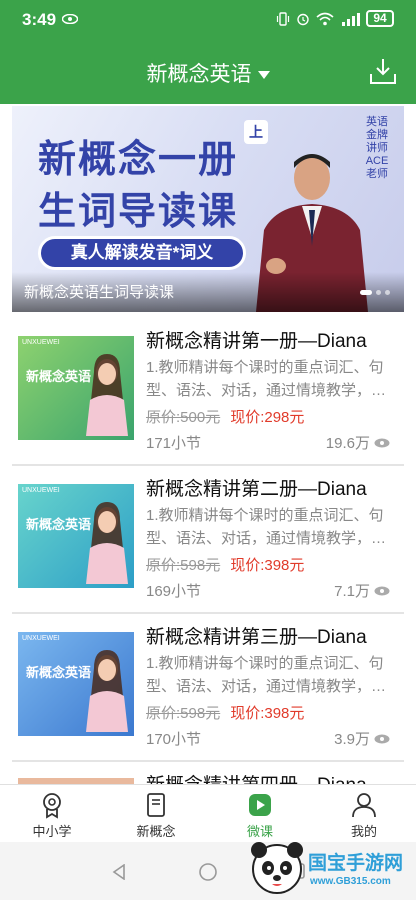 Image resolution: width=416 pixels, height=900 pixels. Describe the element at coordinates (256, 132) in the screenshot. I see `banner-volume-badge: 上` at that location.